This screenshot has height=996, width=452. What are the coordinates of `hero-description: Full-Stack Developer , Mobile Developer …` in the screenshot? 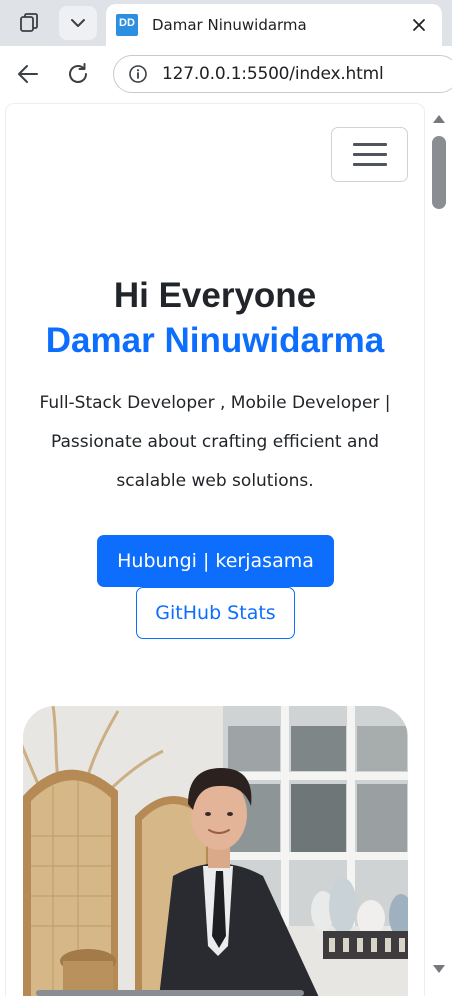 It's located at (215, 442).